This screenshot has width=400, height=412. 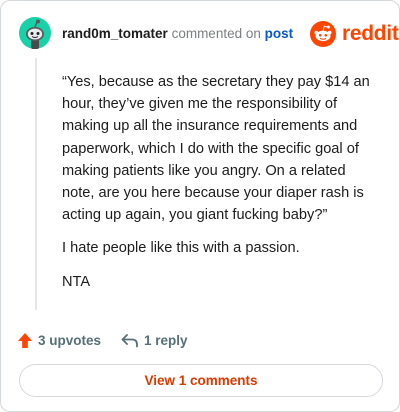 What do you see at coordinates (35, 33) in the screenshot?
I see `snoo-avatar-icon` at bounding box center [35, 33].